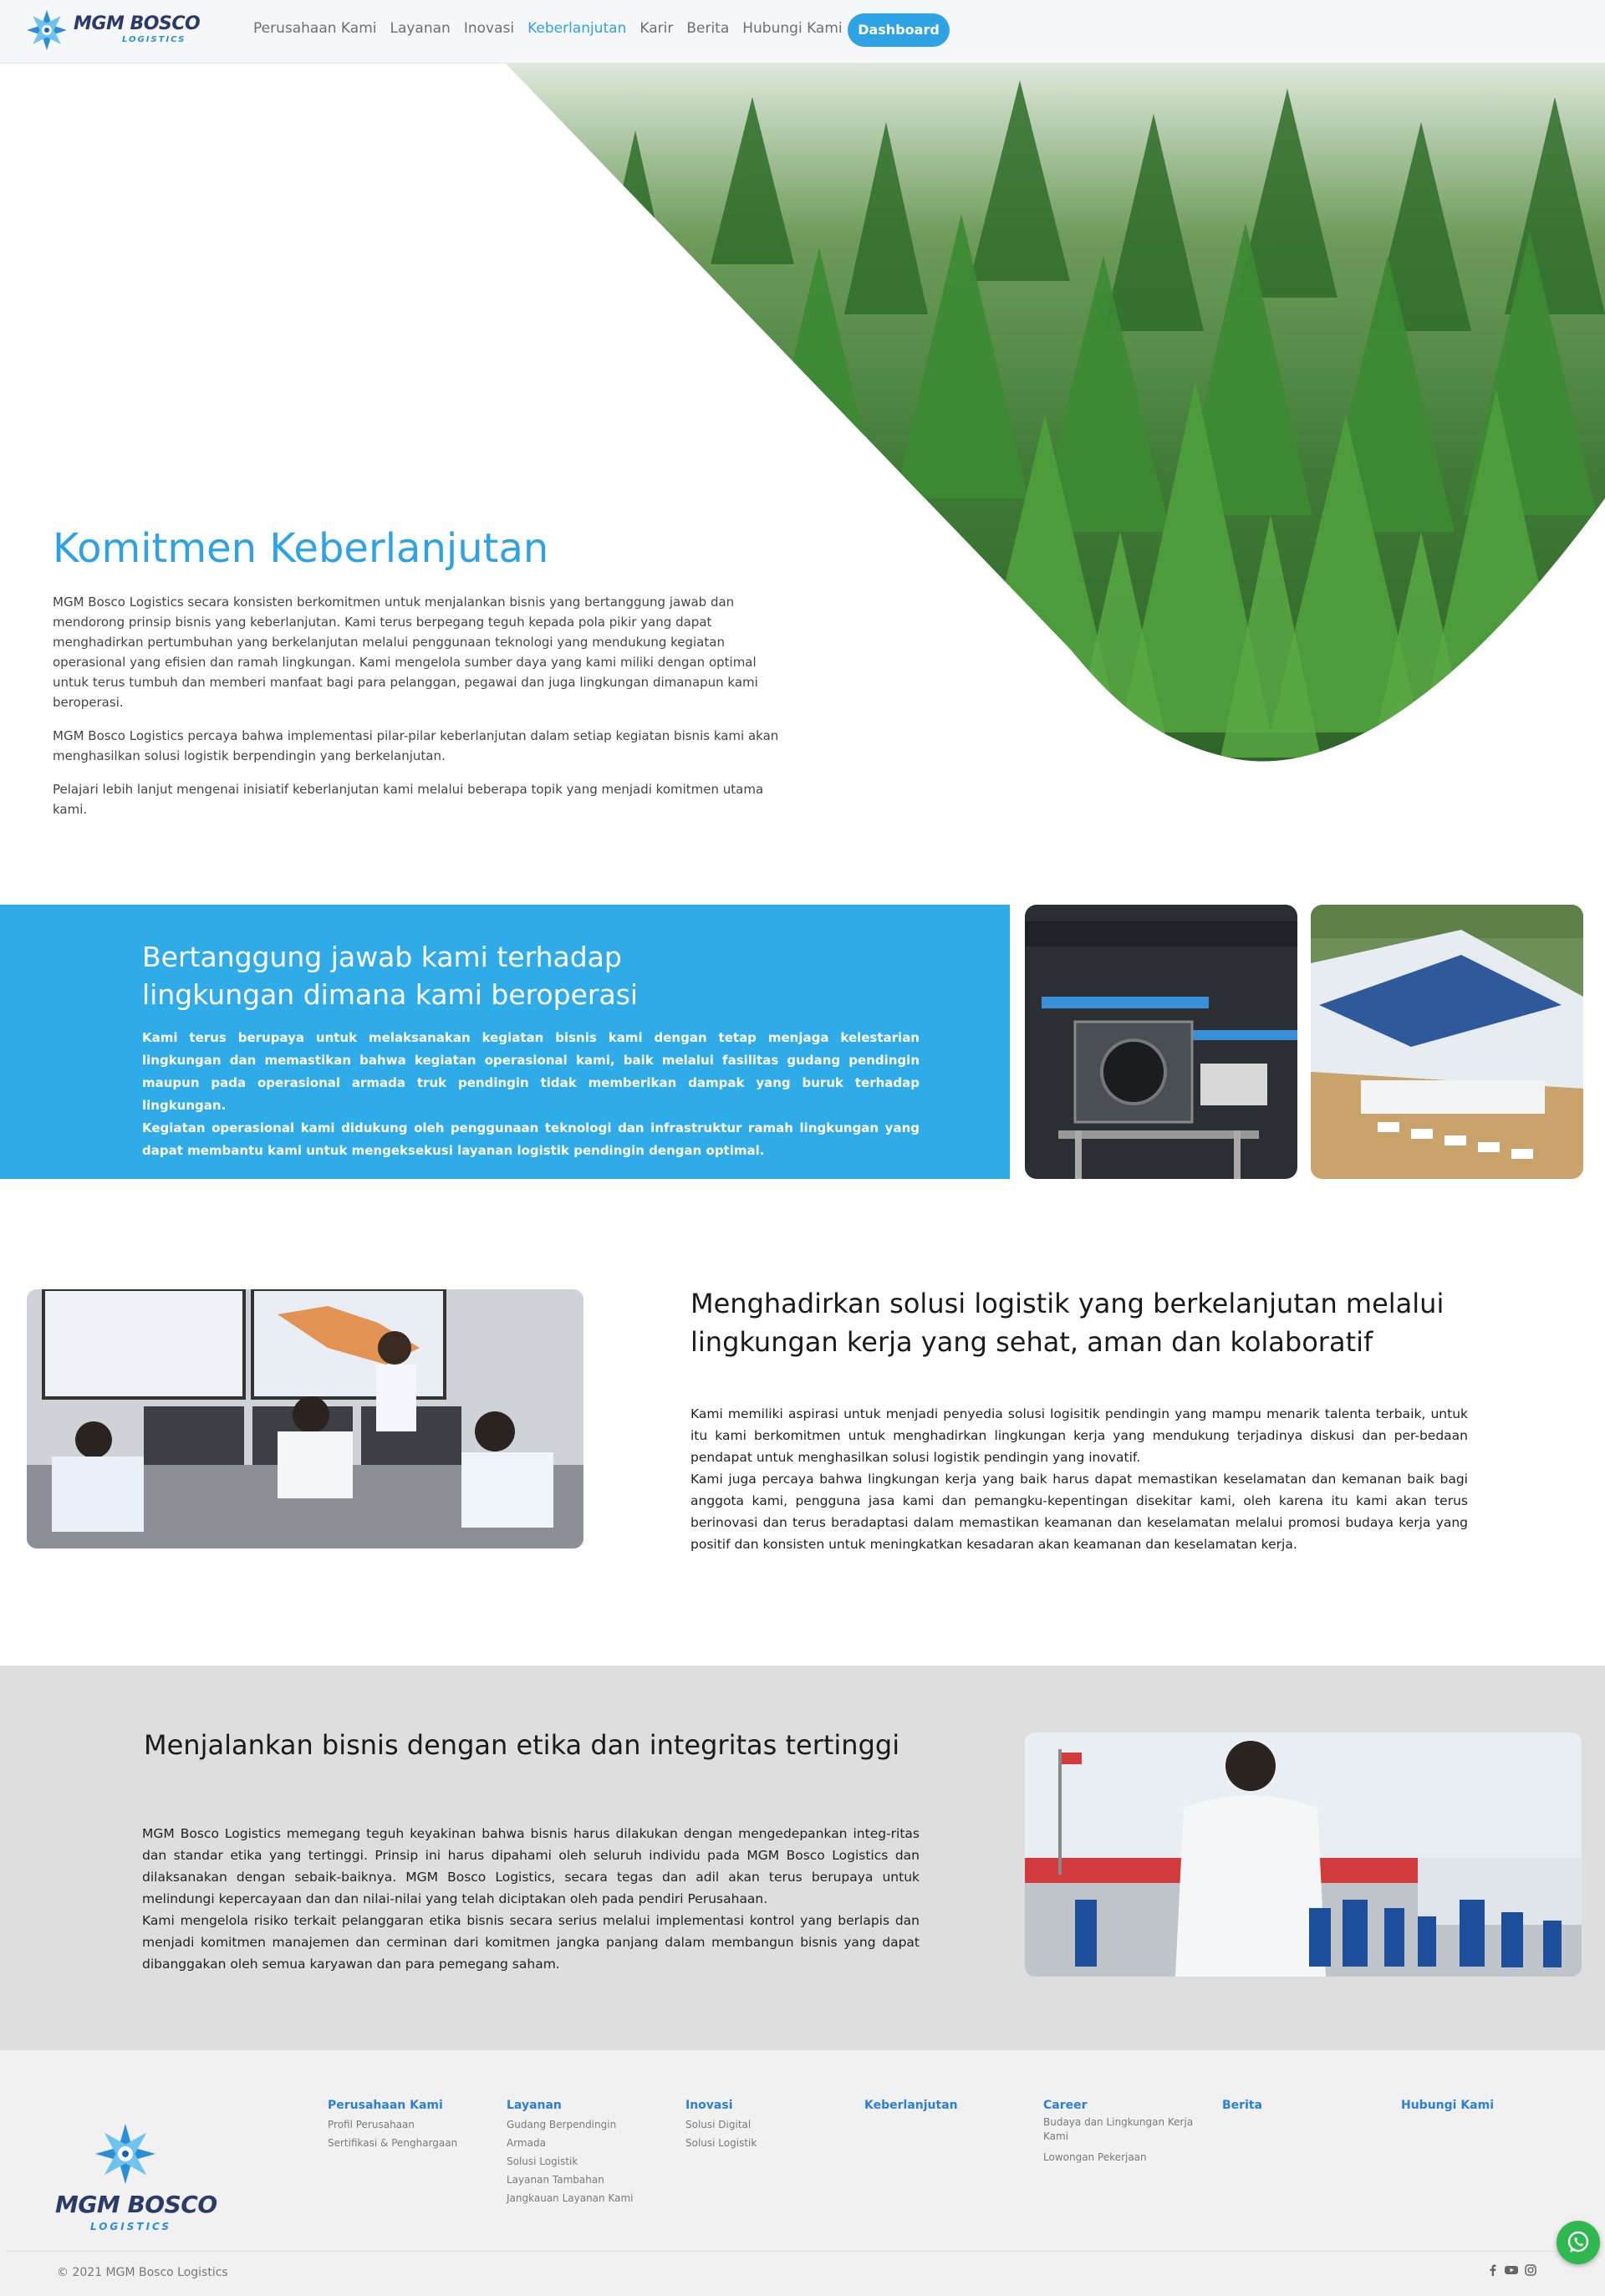  Describe the element at coordinates (489, 28) in the screenshot. I see `nav-item-inovasi: Inovasi` at that location.